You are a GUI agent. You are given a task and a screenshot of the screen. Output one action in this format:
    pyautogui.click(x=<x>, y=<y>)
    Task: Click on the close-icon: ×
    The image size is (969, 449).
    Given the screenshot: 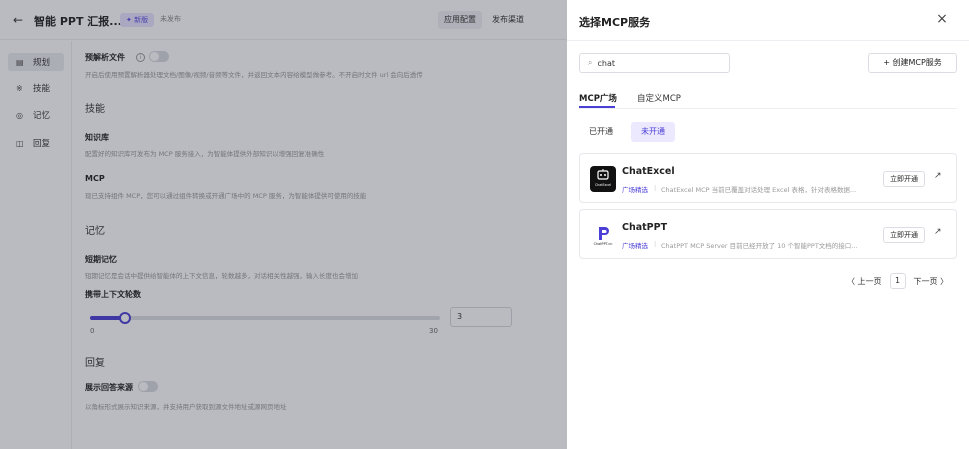 What is the action you would take?
    pyautogui.click(x=942, y=19)
    